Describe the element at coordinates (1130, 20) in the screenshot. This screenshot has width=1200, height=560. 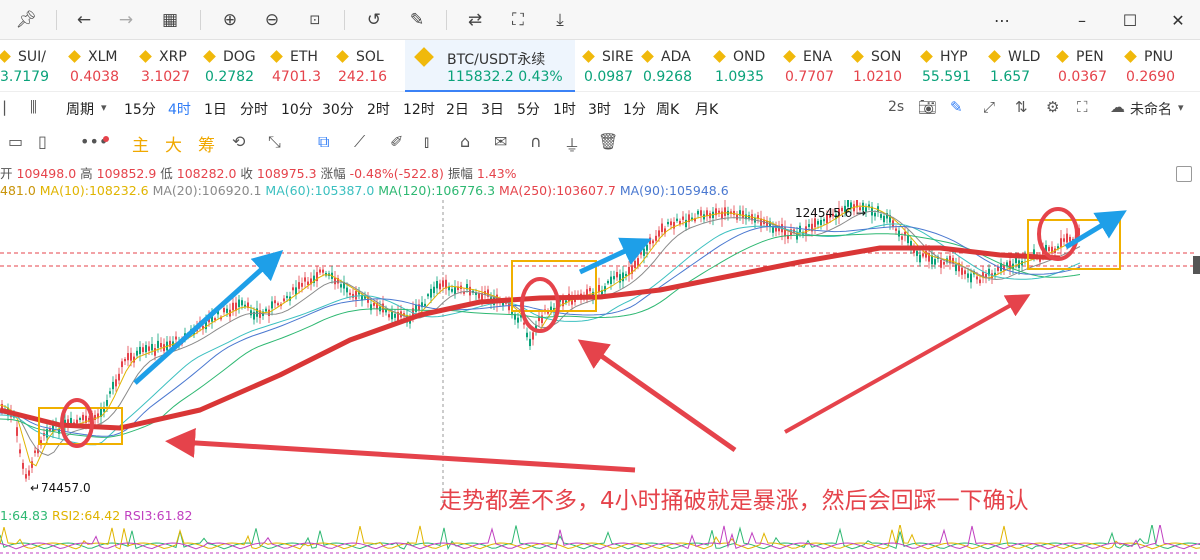
I see `maximize-icon: ☐` at that location.